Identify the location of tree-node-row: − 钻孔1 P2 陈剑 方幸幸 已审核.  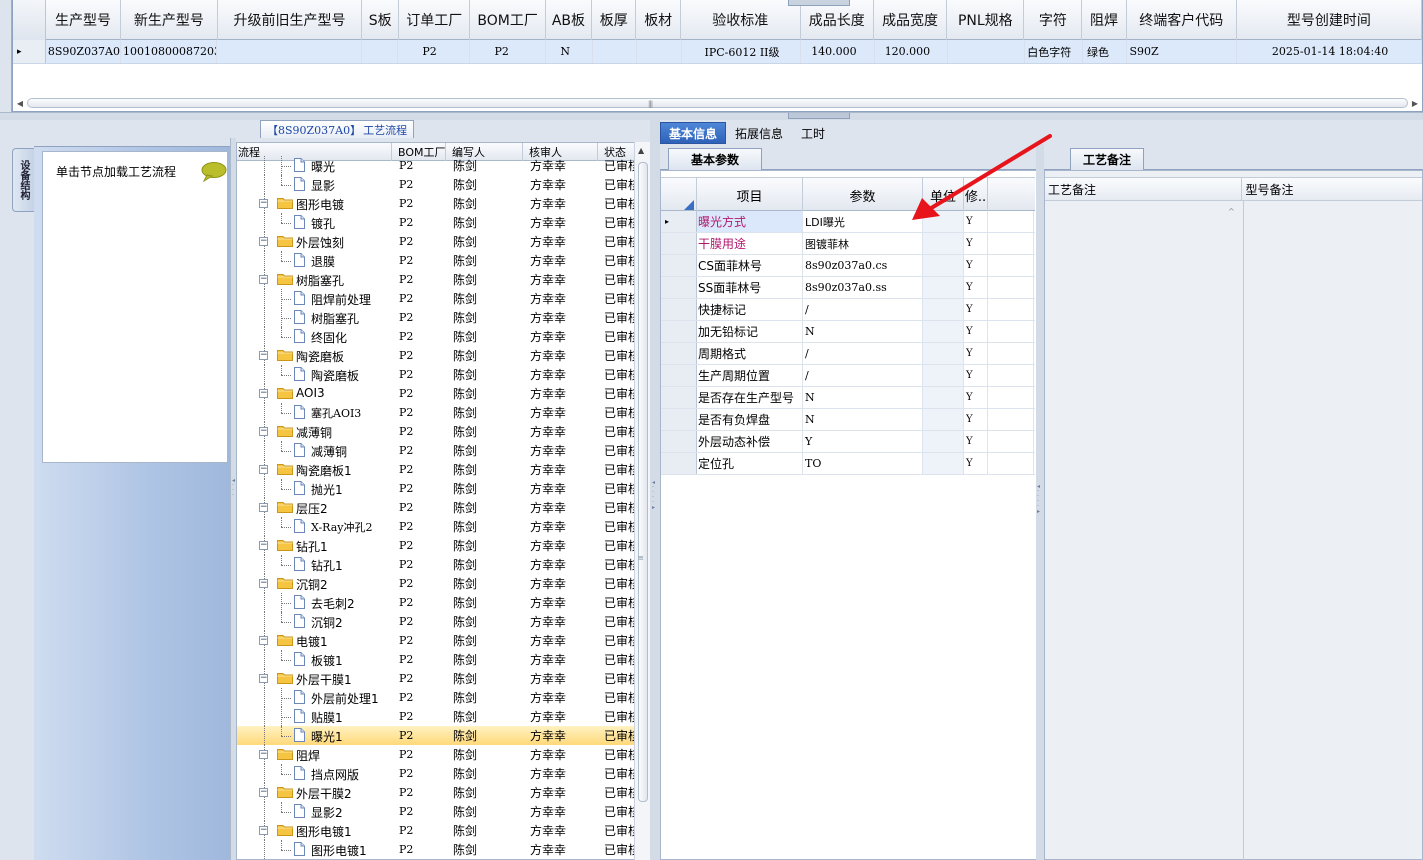
(438, 545).